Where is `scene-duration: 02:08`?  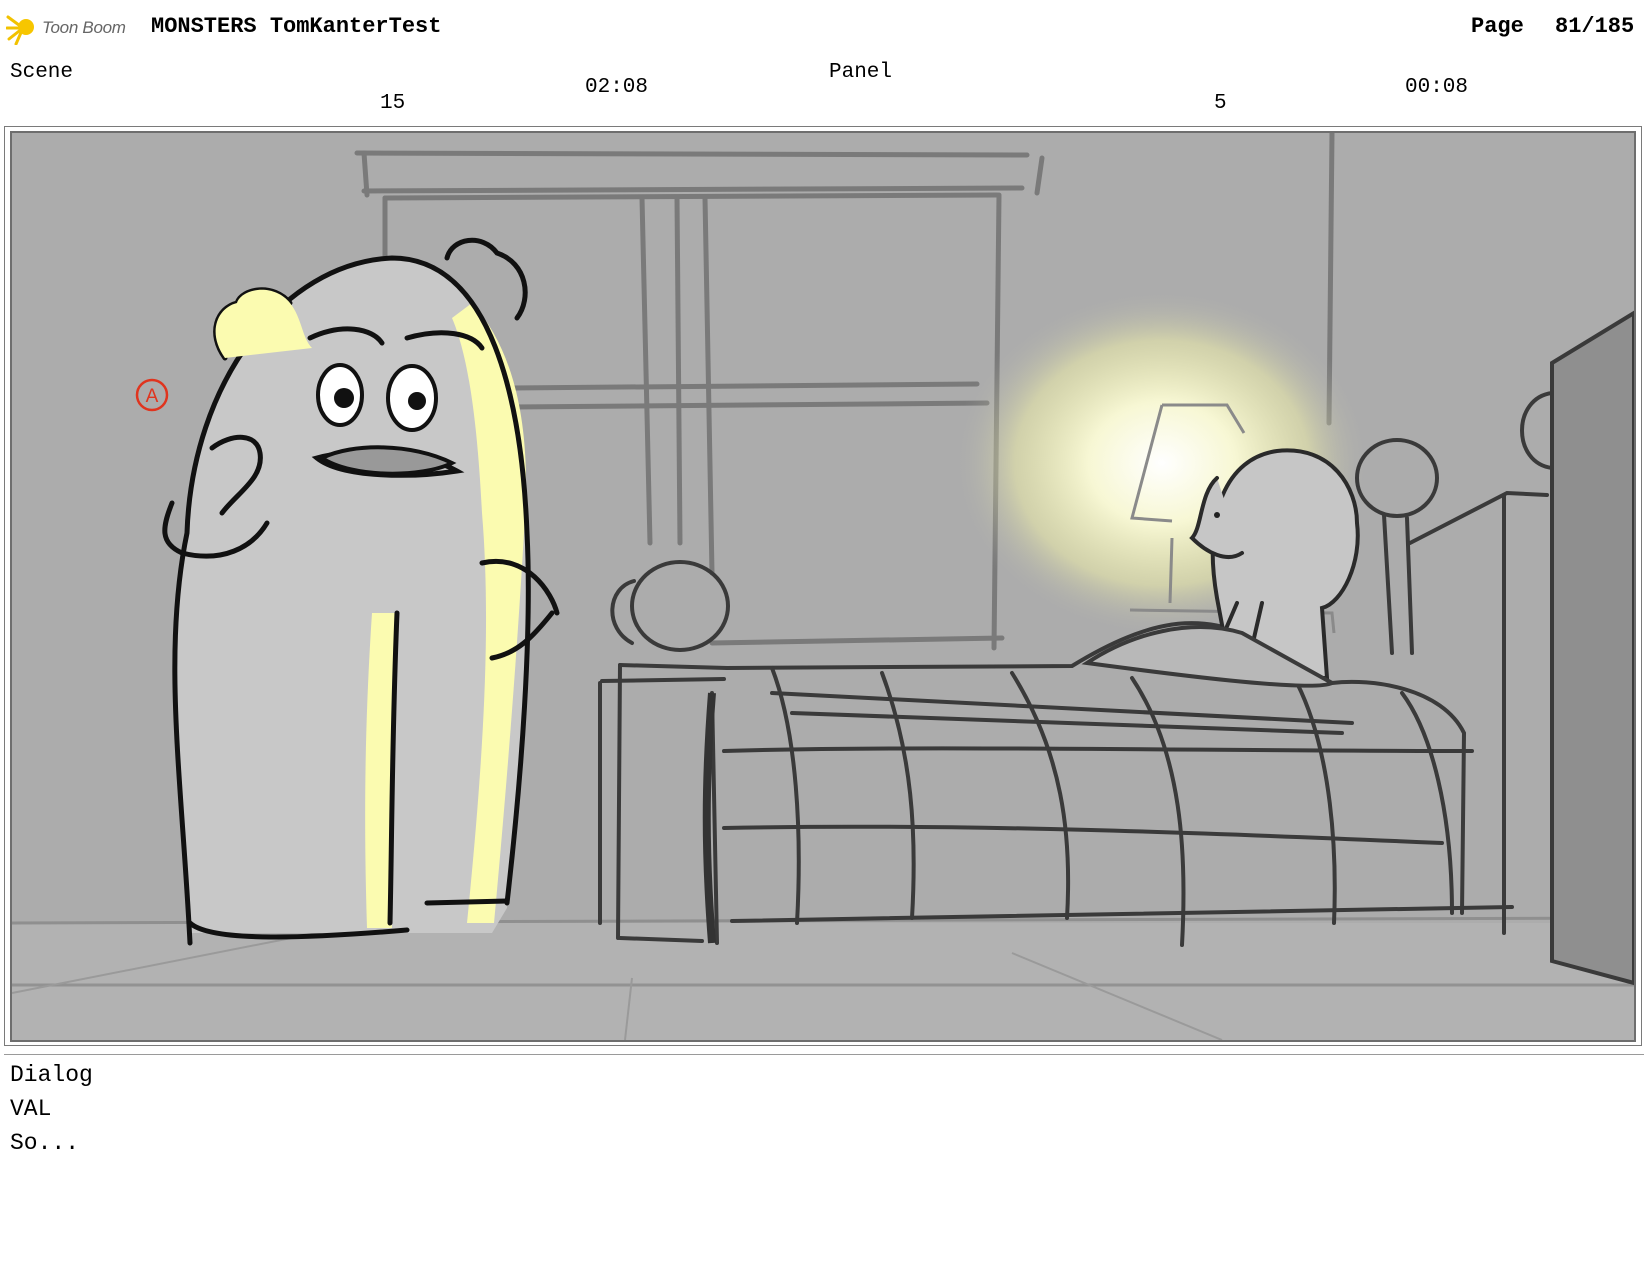 scene-duration: 02:08 is located at coordinates (617, 87).